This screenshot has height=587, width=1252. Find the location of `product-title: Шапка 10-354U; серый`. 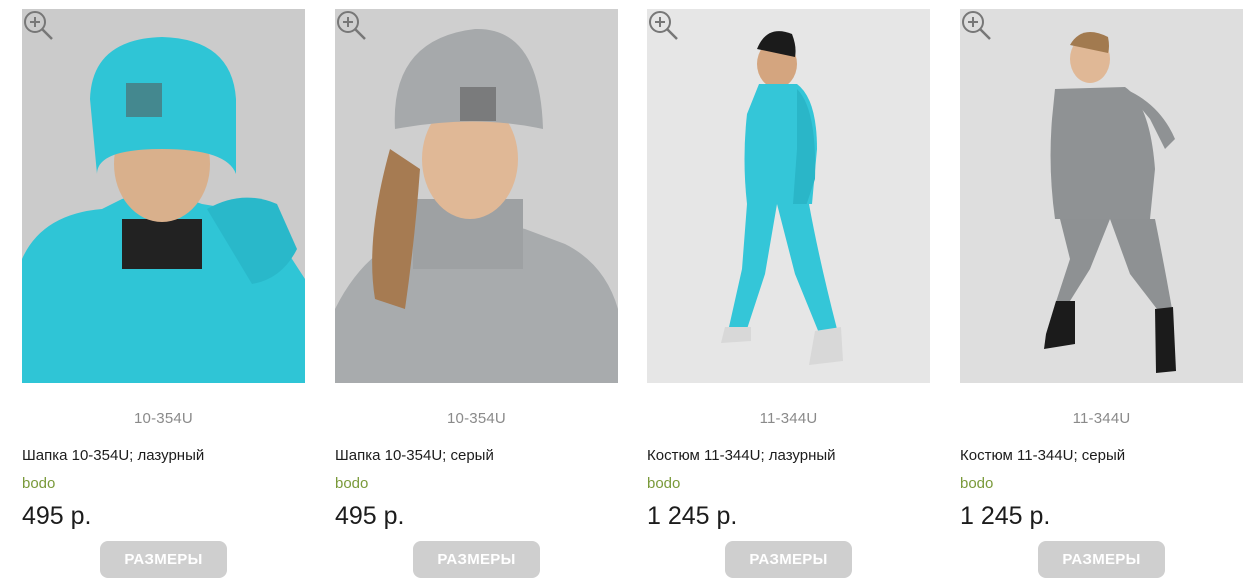

product-title: Шапка 10-354U; серый is located at coordinates (414, 455).